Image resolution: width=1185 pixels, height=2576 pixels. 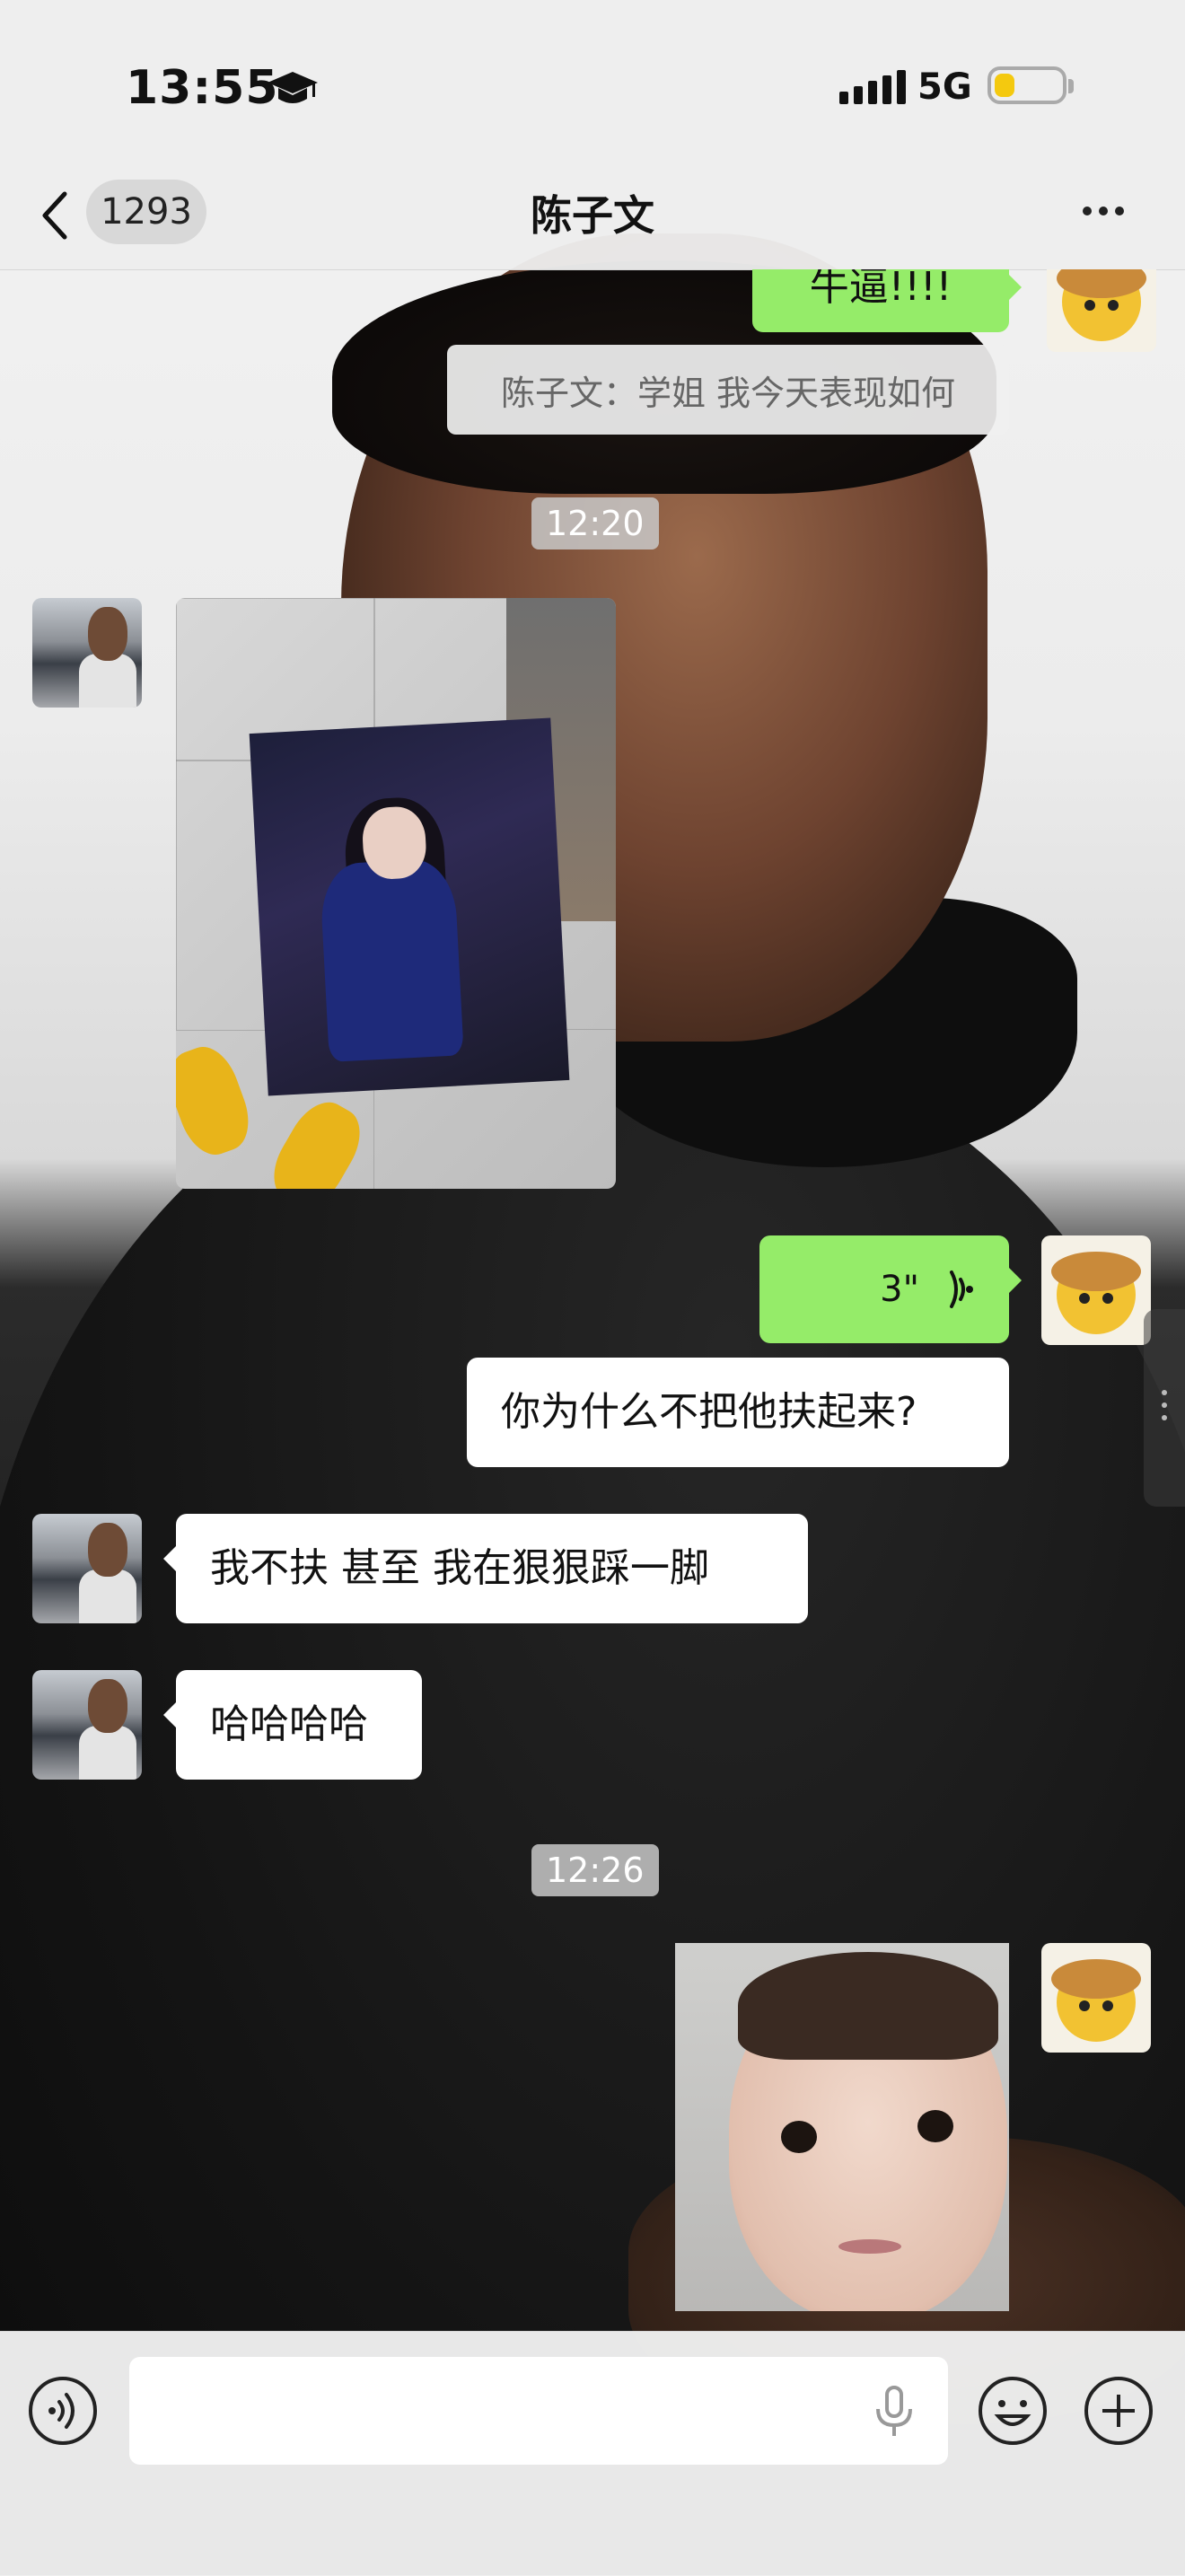 What do you see at coordinates (1164, 1408) in the screenshot?
I see `scroll-handle` at bounding box center [1164, 1408].